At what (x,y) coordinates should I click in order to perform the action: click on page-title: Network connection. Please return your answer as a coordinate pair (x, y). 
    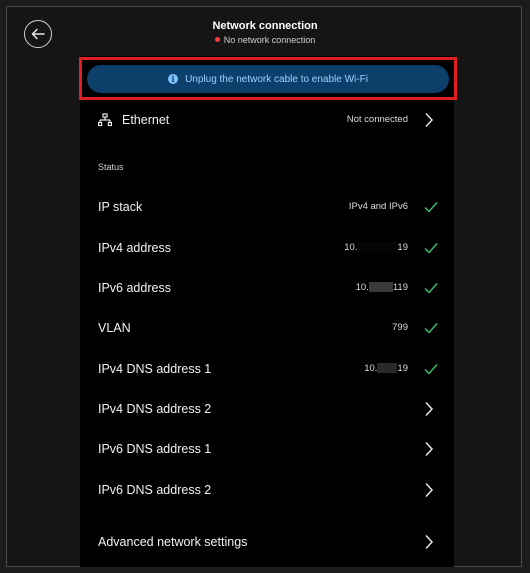
    Looking at the image, I should click on (265, 26).